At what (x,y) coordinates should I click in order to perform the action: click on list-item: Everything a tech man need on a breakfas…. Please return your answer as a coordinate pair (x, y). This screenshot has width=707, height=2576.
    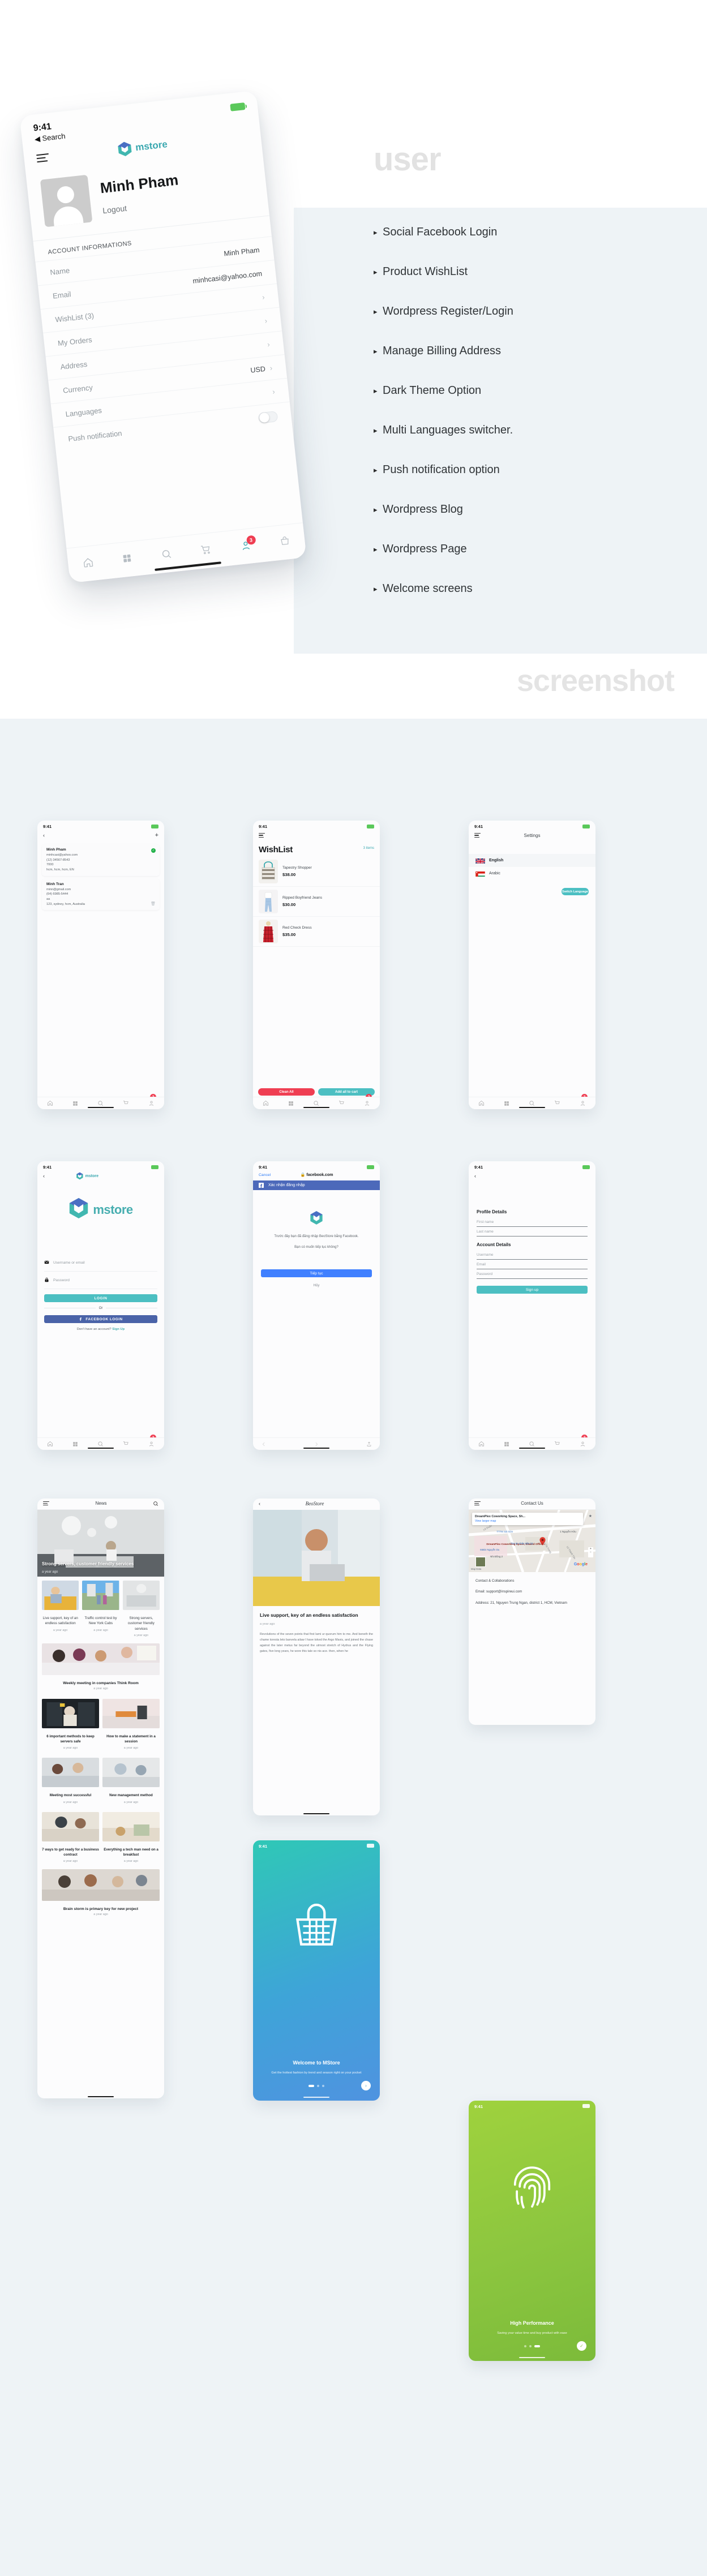
    Looking at the image, I should click on (131, 1837).